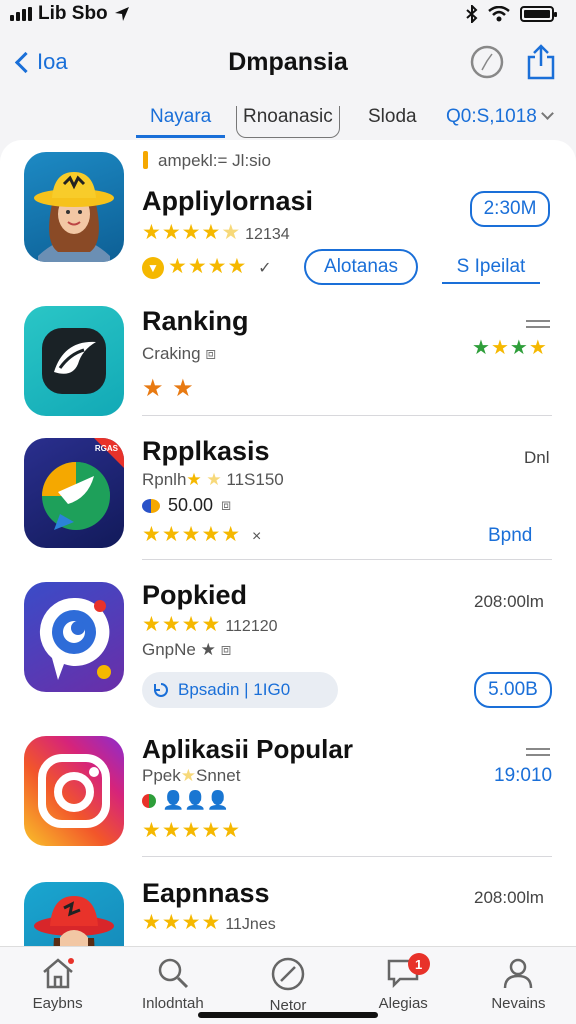 The image size is (576, 1024). I want to click on tab-item-nevains: Nevains, so click(518, 985).